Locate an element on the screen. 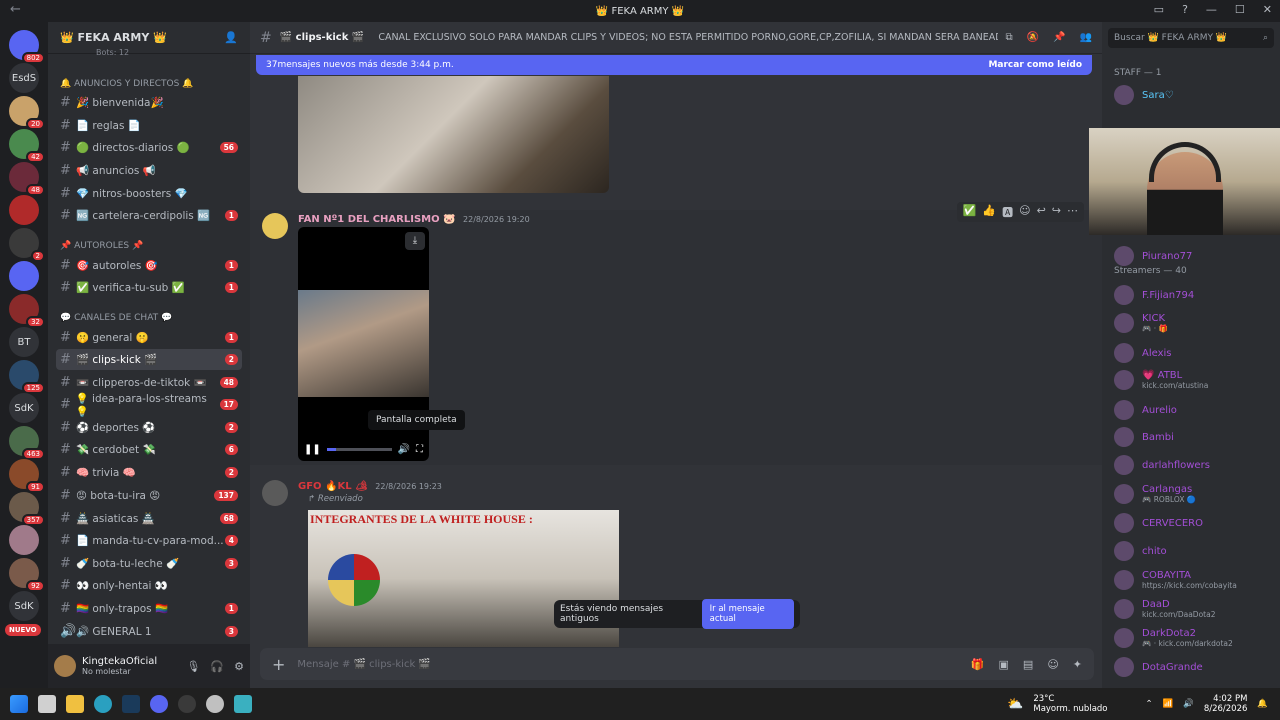 The width and height of the screenshot is (1280, 720). settings-gear-icon: ⚙ is located at coordinates (239, 666).